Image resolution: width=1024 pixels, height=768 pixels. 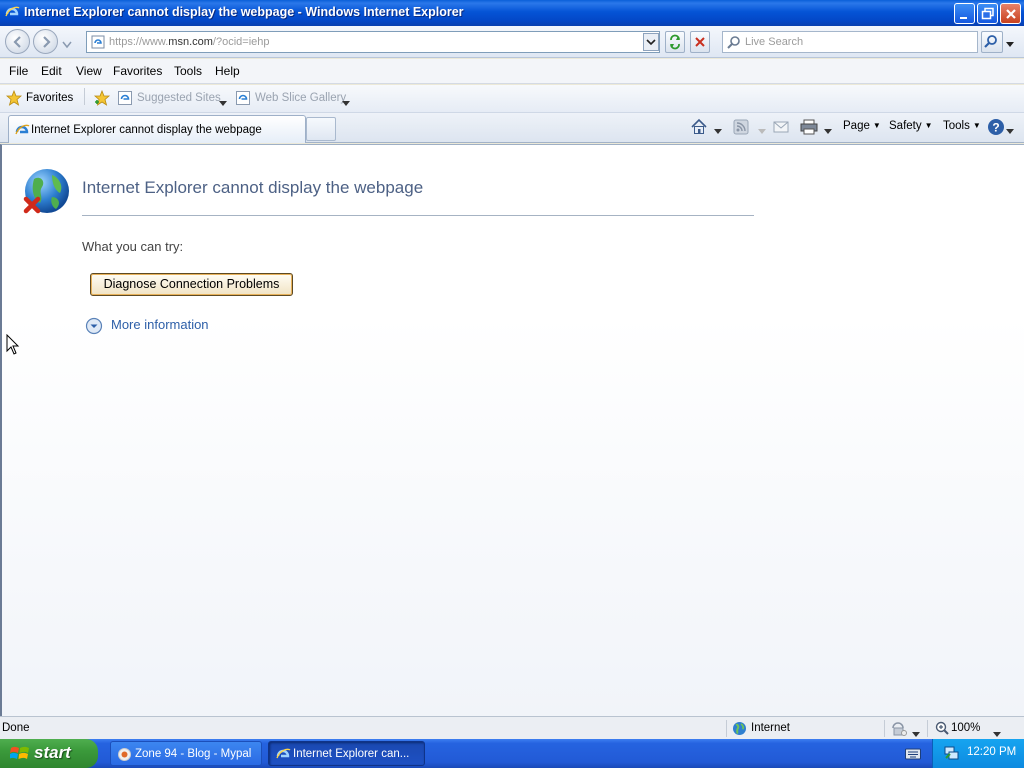 I want to click on feeds-icon, so click(x=741, y=128).